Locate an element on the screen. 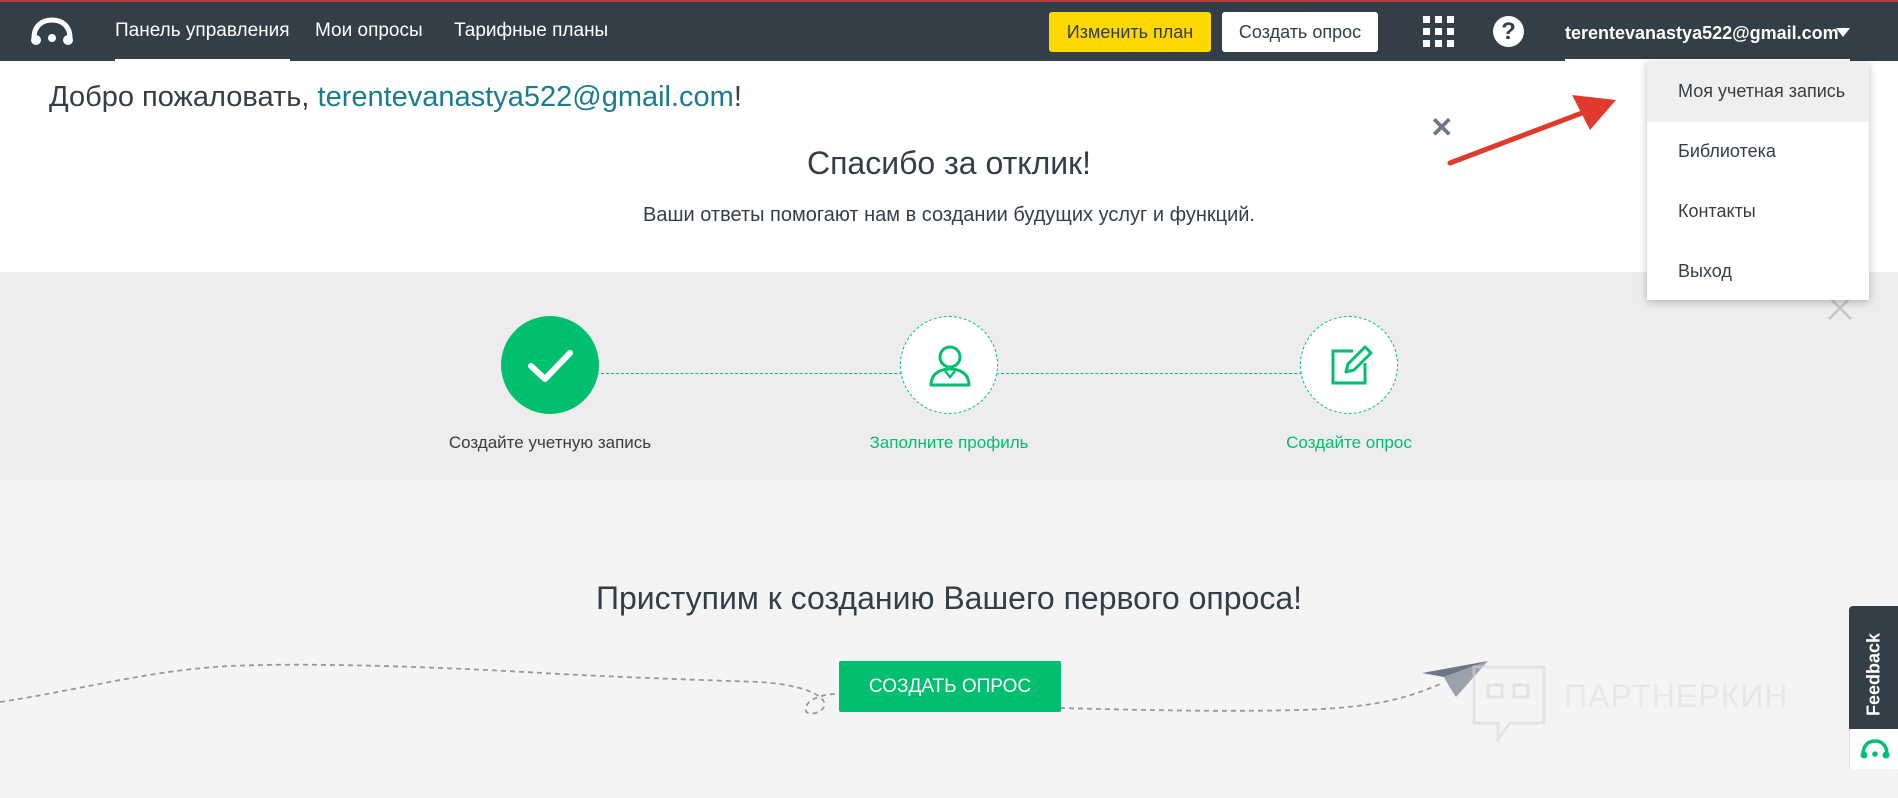 Image resolution: width=1898 pixels, height=798 pixels. nav-link-plans: Тарифные планы is located at coordinates (531, 31).